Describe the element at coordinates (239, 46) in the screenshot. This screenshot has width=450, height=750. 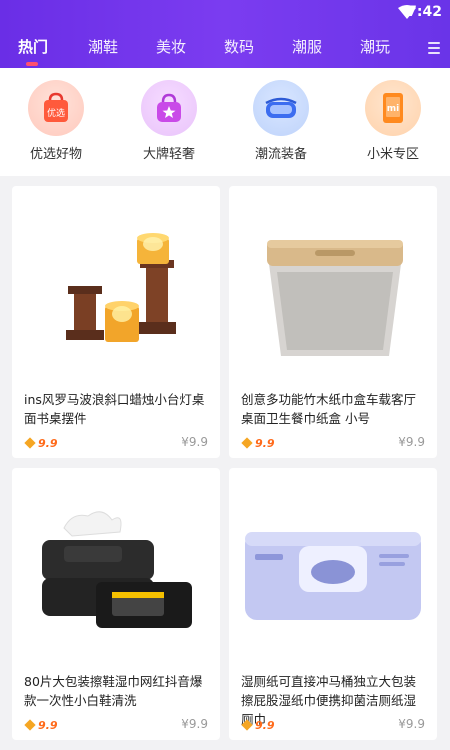
I see `tab-digital: 数码` at that location.